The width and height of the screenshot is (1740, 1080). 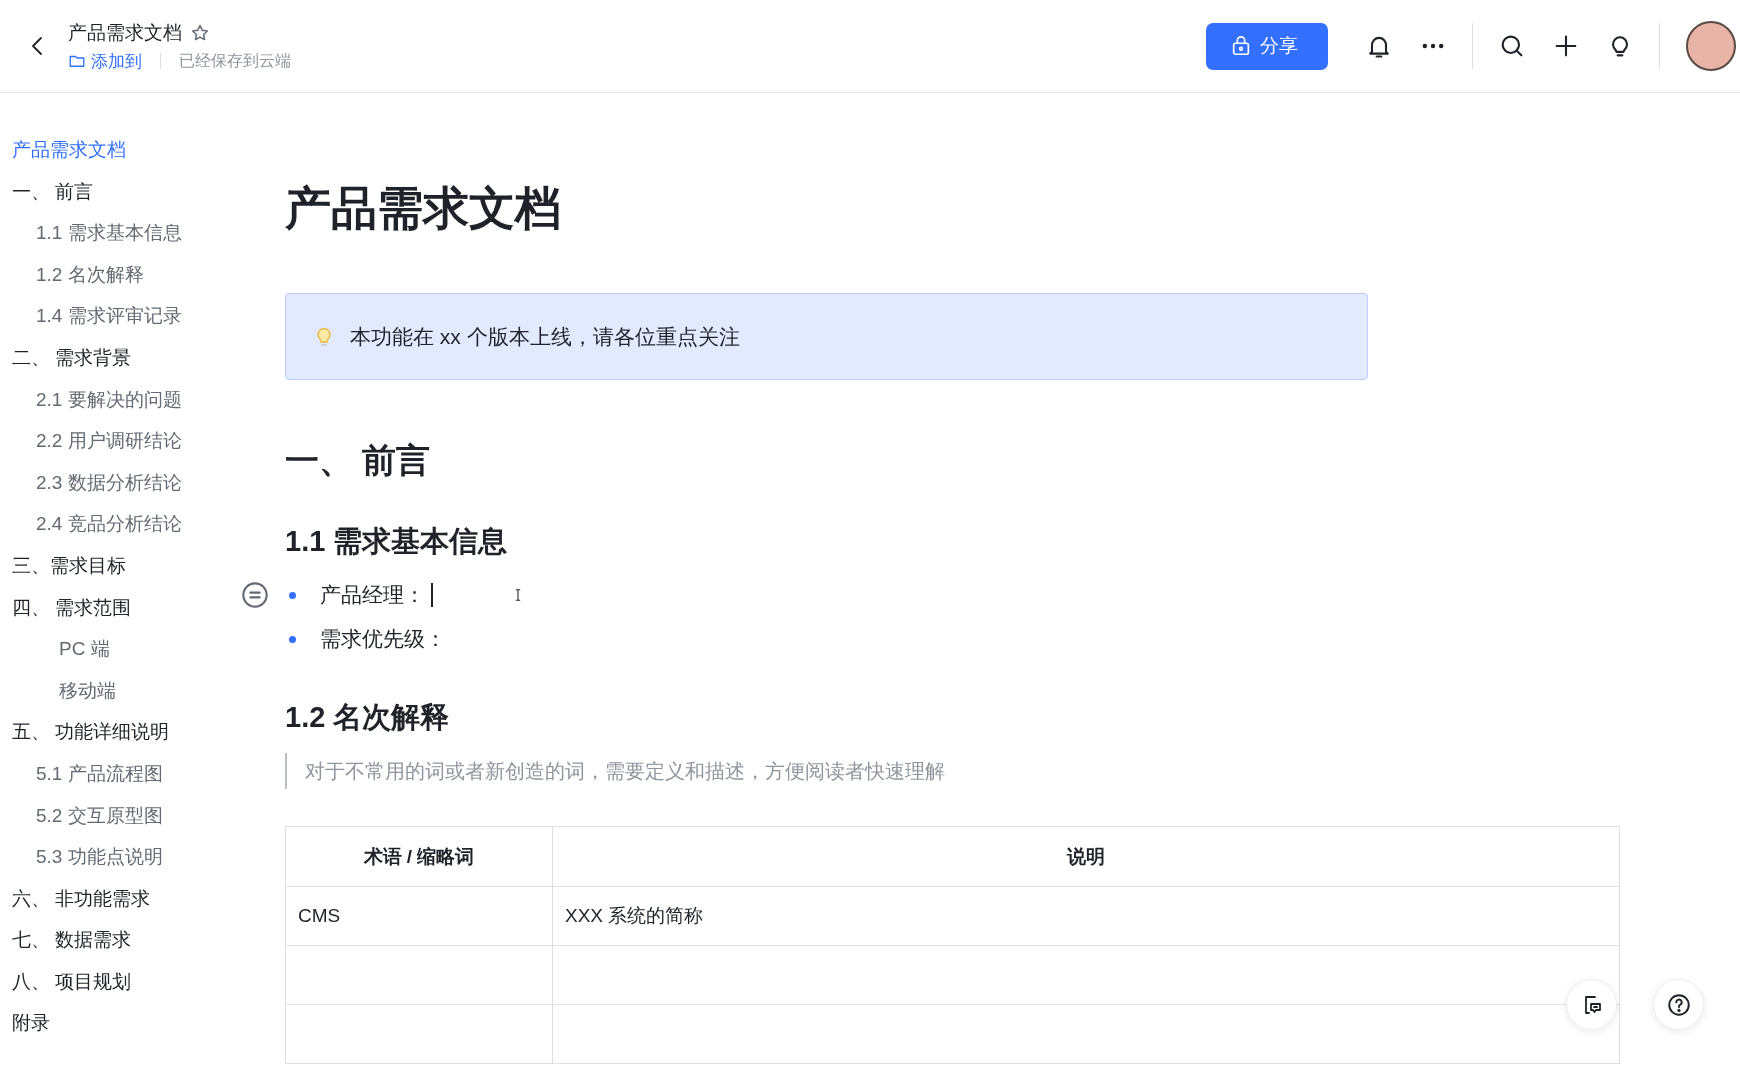 What do you see at coordinates (148, 773) in the screenshot?
I see `outline-item: 5.1 产品流程图` at bounding box center [148, 773].